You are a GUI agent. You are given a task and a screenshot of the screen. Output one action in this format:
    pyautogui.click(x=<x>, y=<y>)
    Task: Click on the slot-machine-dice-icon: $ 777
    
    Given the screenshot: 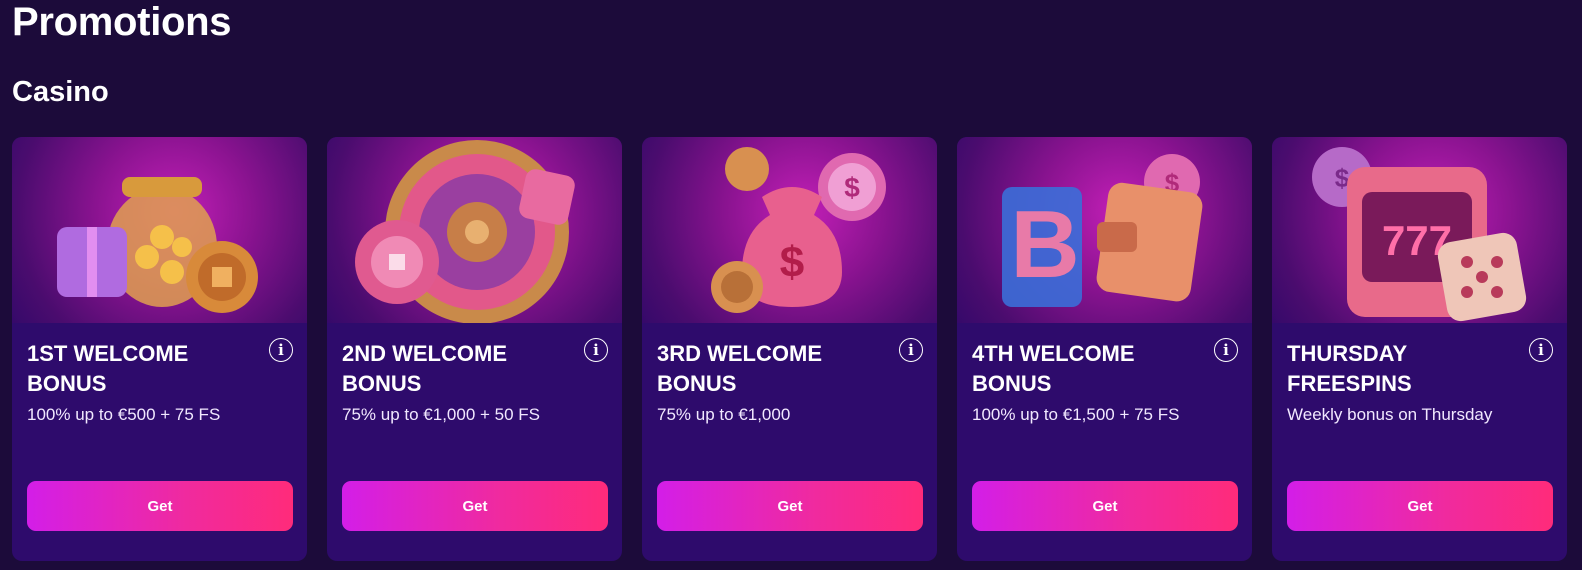 What is the action you would take?
    pyautogui.click(x=1419, y=230)
    